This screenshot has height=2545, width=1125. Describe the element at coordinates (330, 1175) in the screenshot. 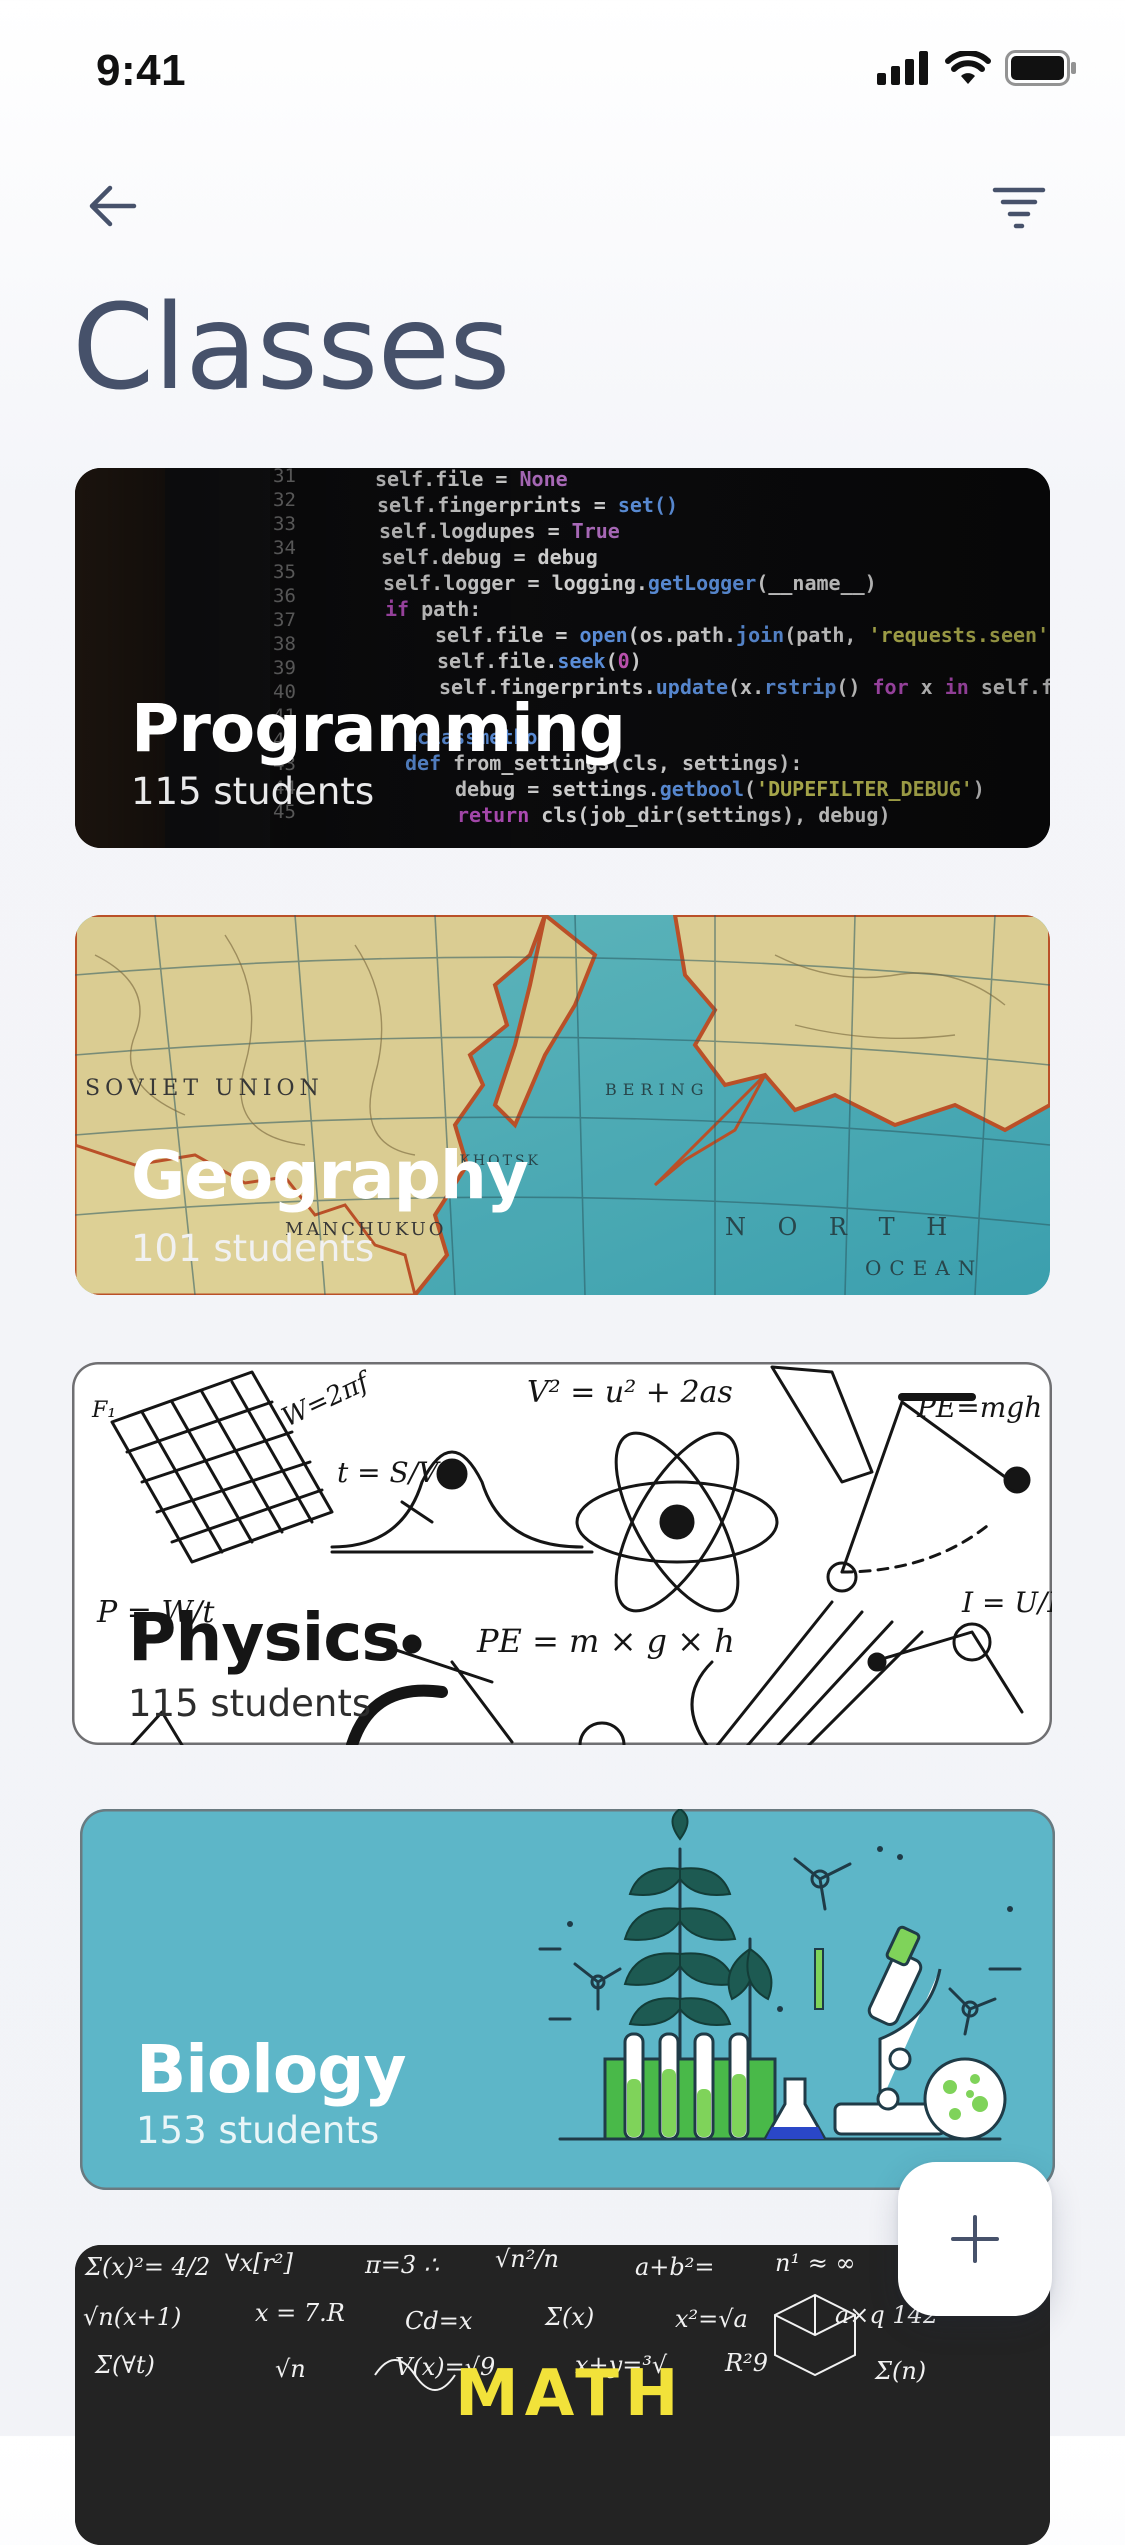

I see `class-name: Geography` at that location.